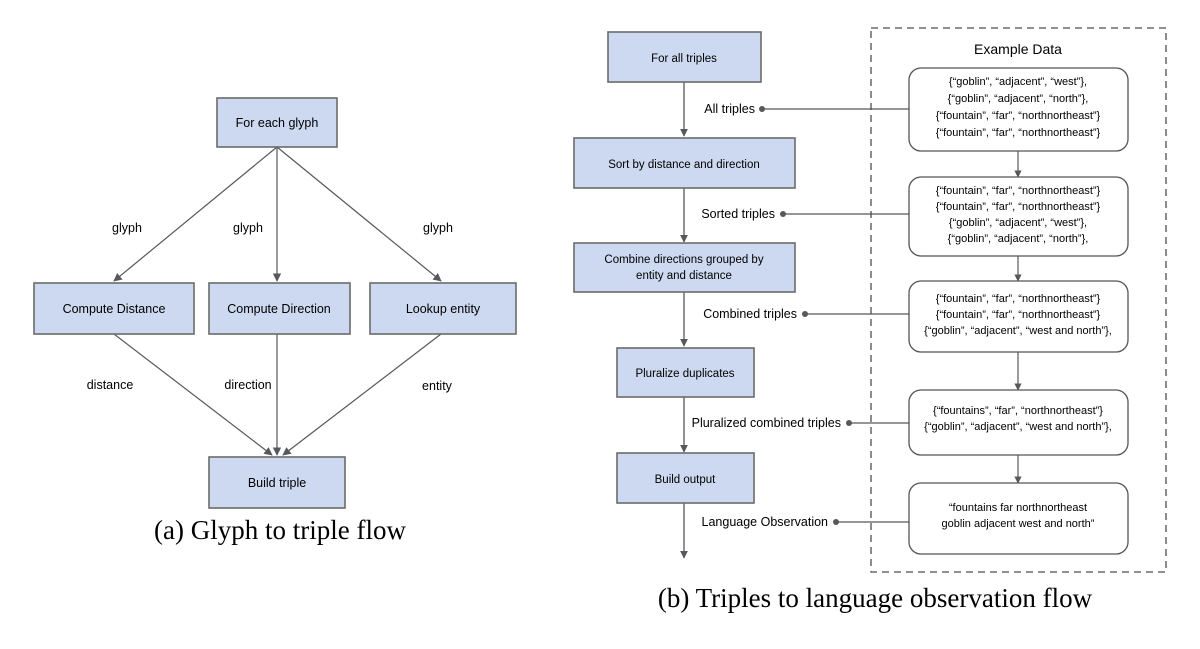  I want to click on node-pluralize-duplicates-label: Pluralize duplicates, so click(684, 374).